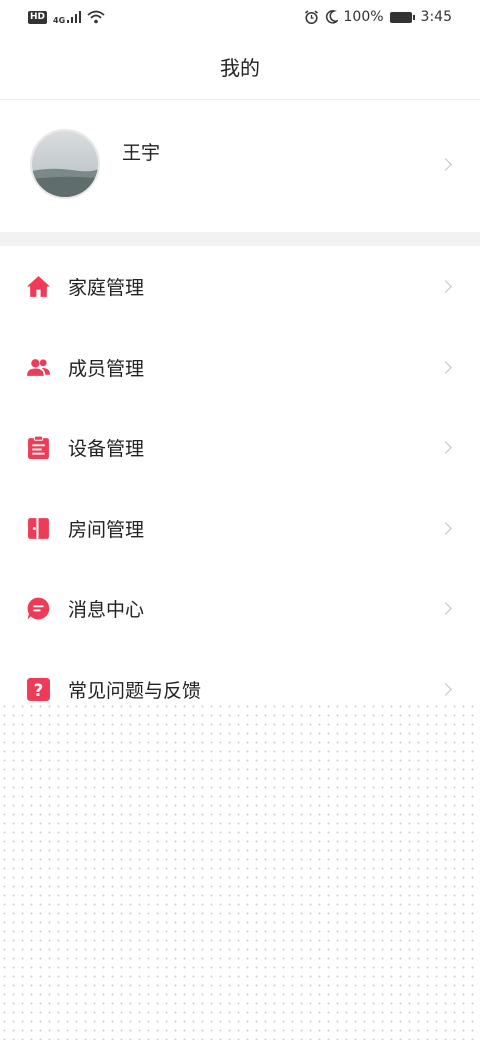 This screenshot has width=480, height=1040. What do you see at coordinates (106, 610) in the screenshot?
I see `menu-item-label: 消息中心` at bounding box center [106, 610].